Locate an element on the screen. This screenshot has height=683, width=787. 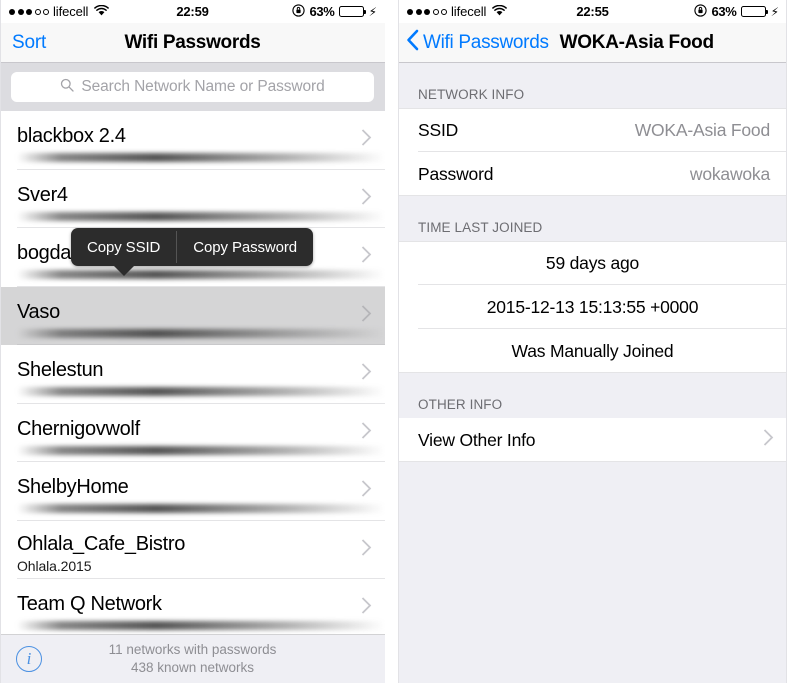
view-other-info-label: View Other Info is located at coordinates (477, 439).